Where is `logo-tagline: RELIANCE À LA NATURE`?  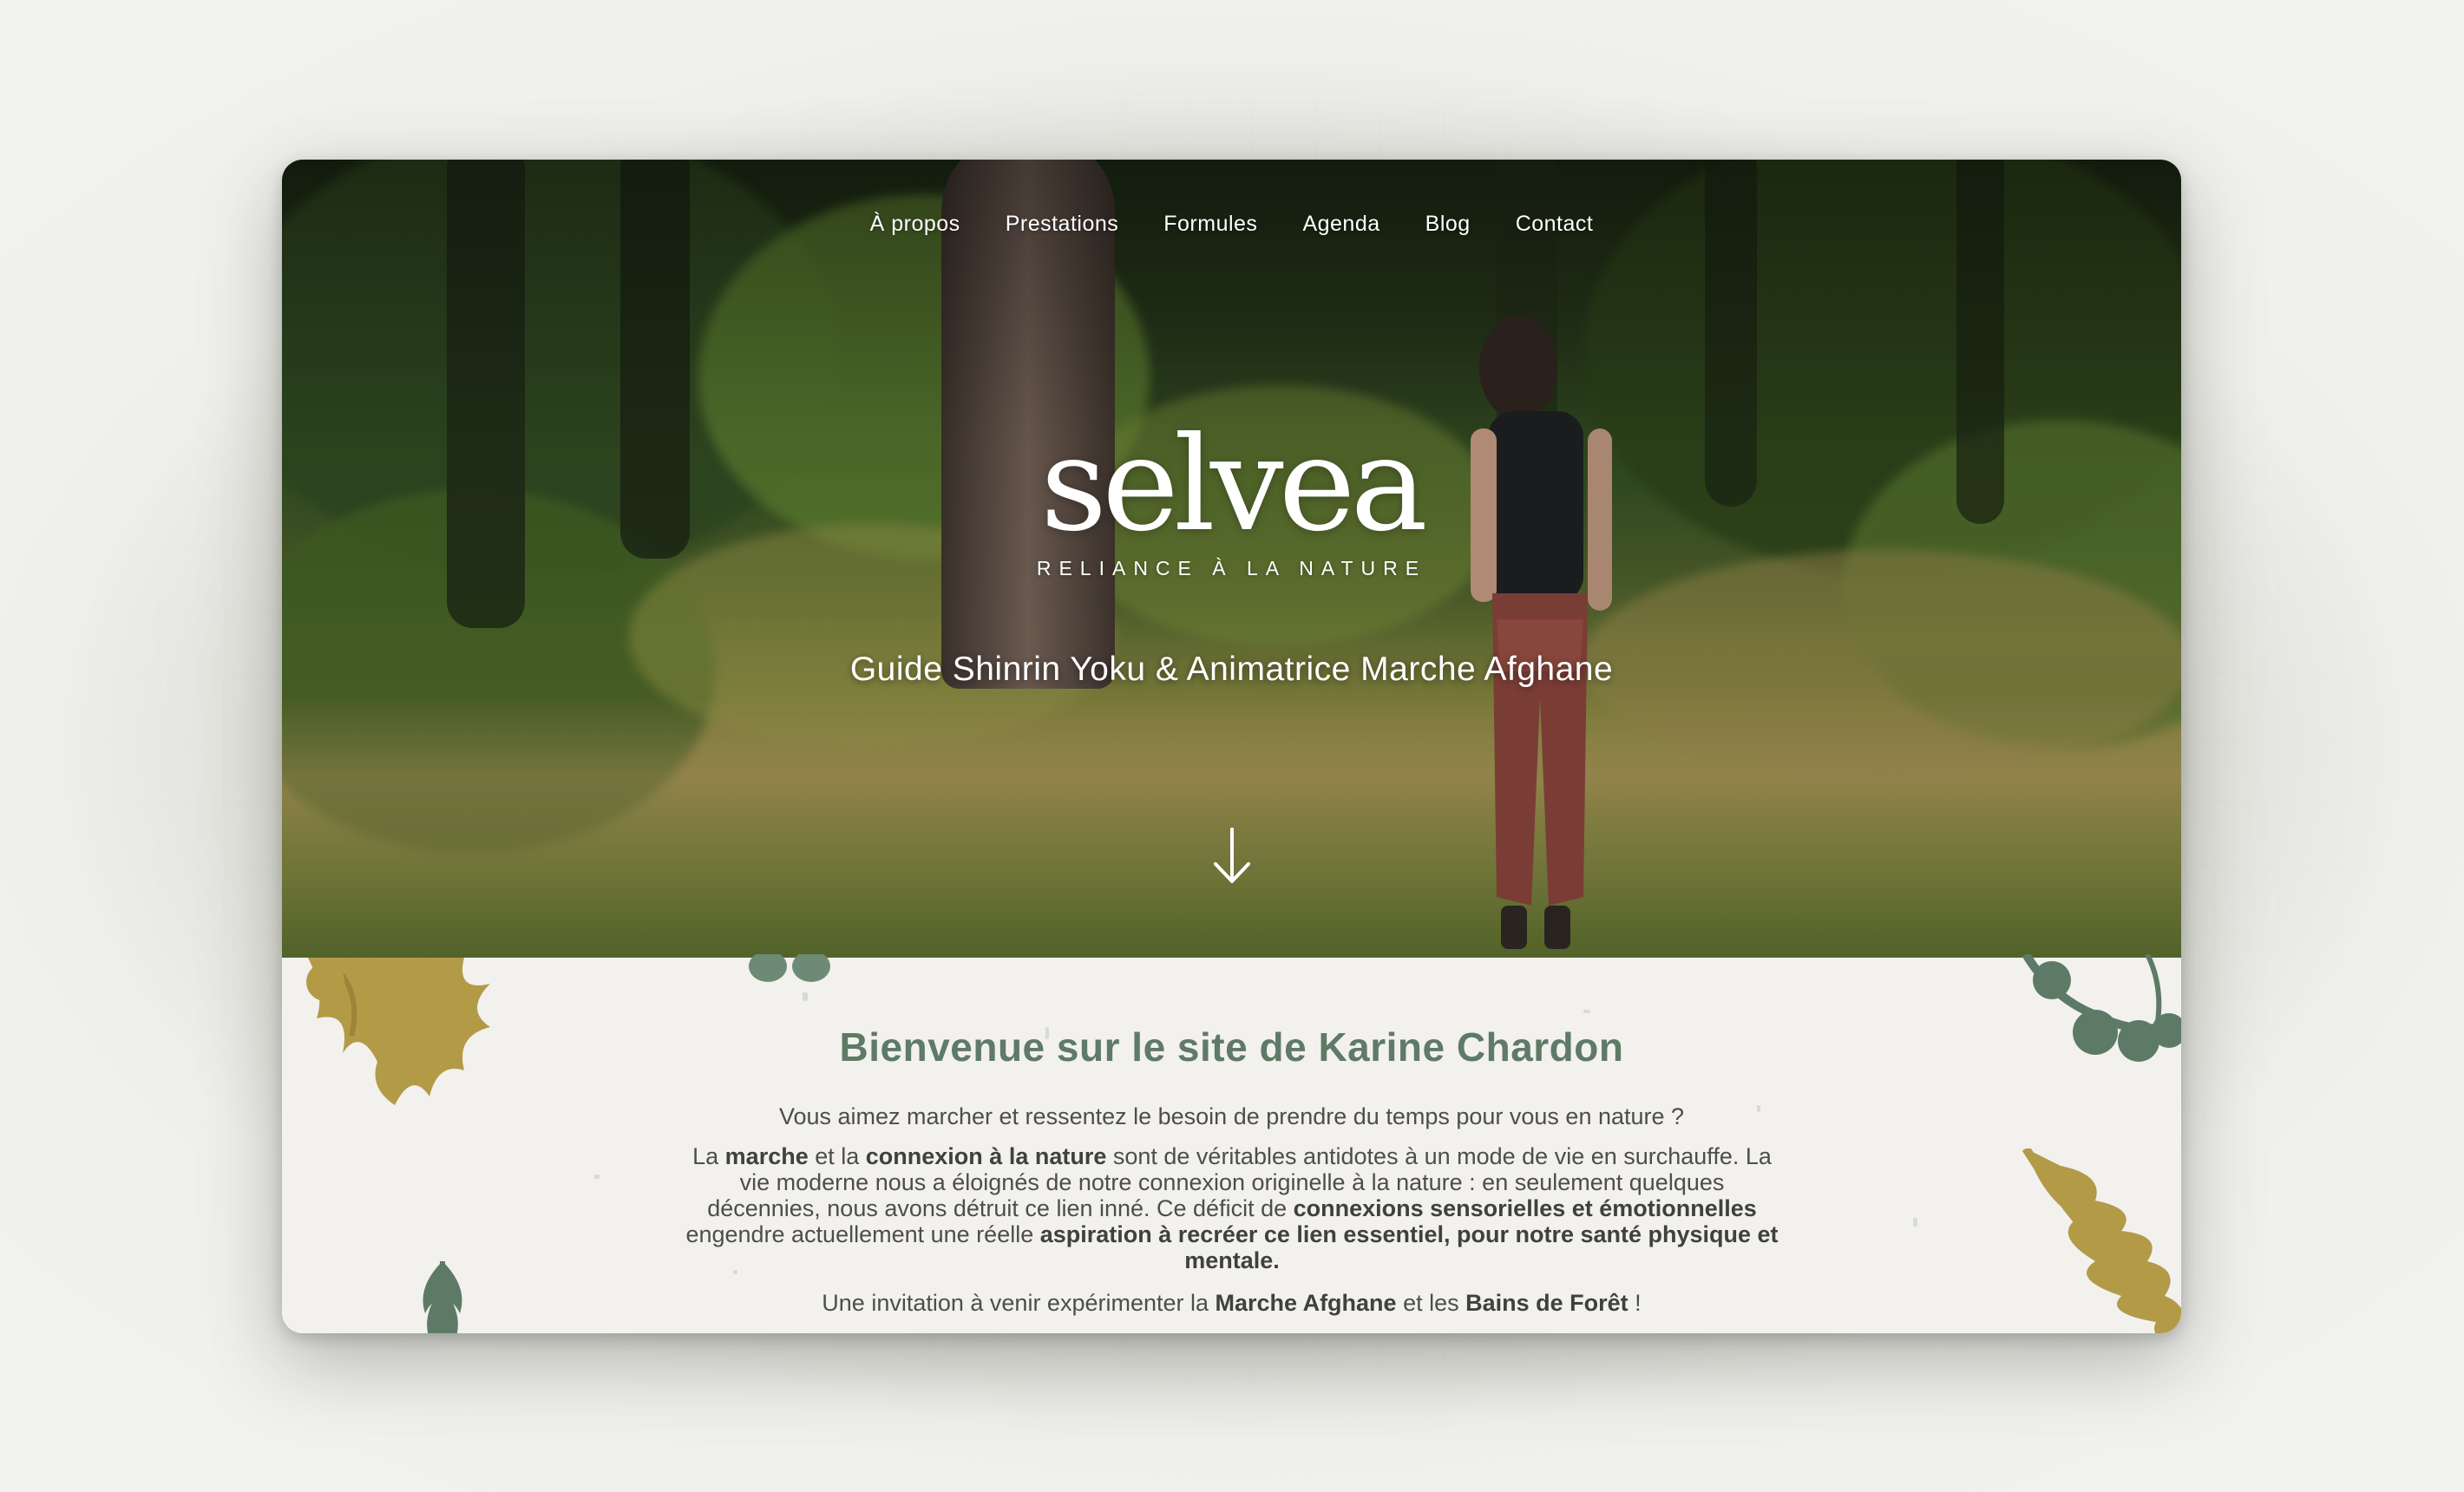 logo-tagline: RELIANCE À LA NATURE is located at coordinates (1231, 568).